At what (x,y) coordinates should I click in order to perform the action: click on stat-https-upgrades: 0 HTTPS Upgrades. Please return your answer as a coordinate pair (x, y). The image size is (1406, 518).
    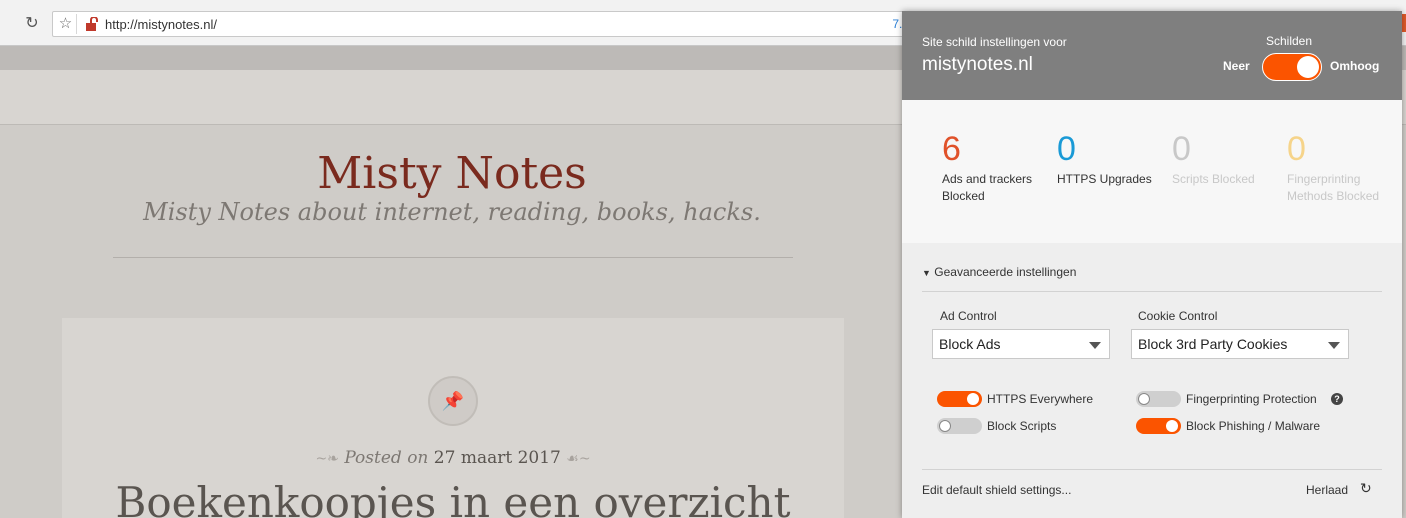
    Looking at the image, I should click on (1107, 158).